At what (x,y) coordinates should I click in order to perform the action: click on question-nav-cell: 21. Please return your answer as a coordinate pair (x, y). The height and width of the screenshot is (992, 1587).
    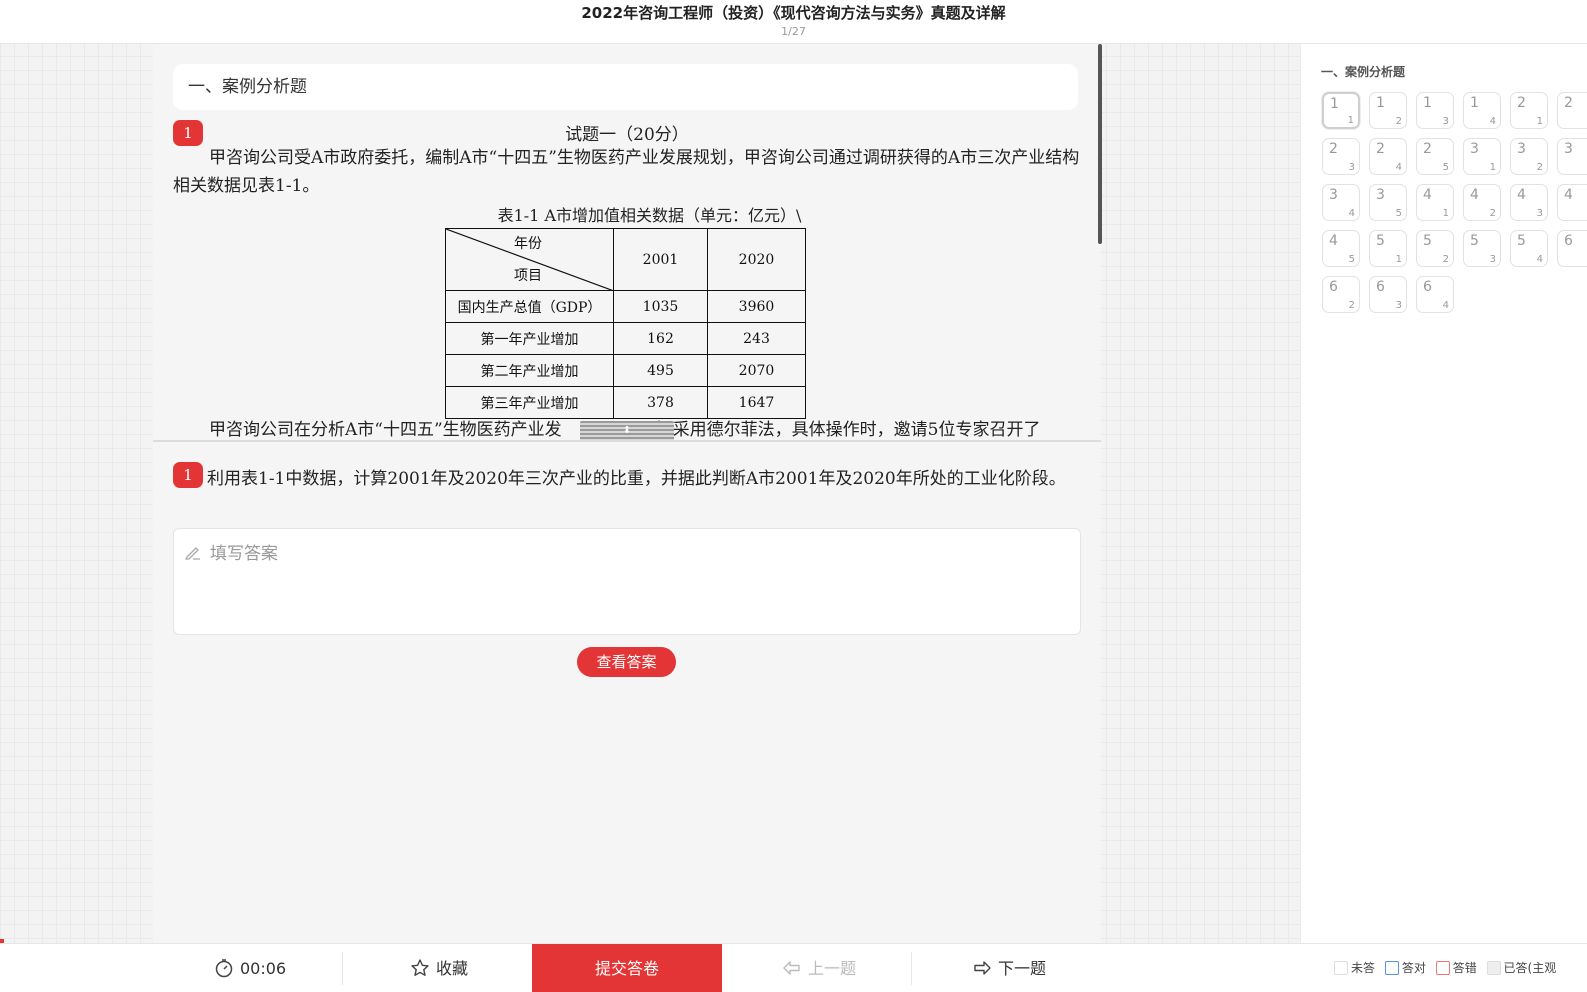
    Looking at the image, I should click on (1529, 110).